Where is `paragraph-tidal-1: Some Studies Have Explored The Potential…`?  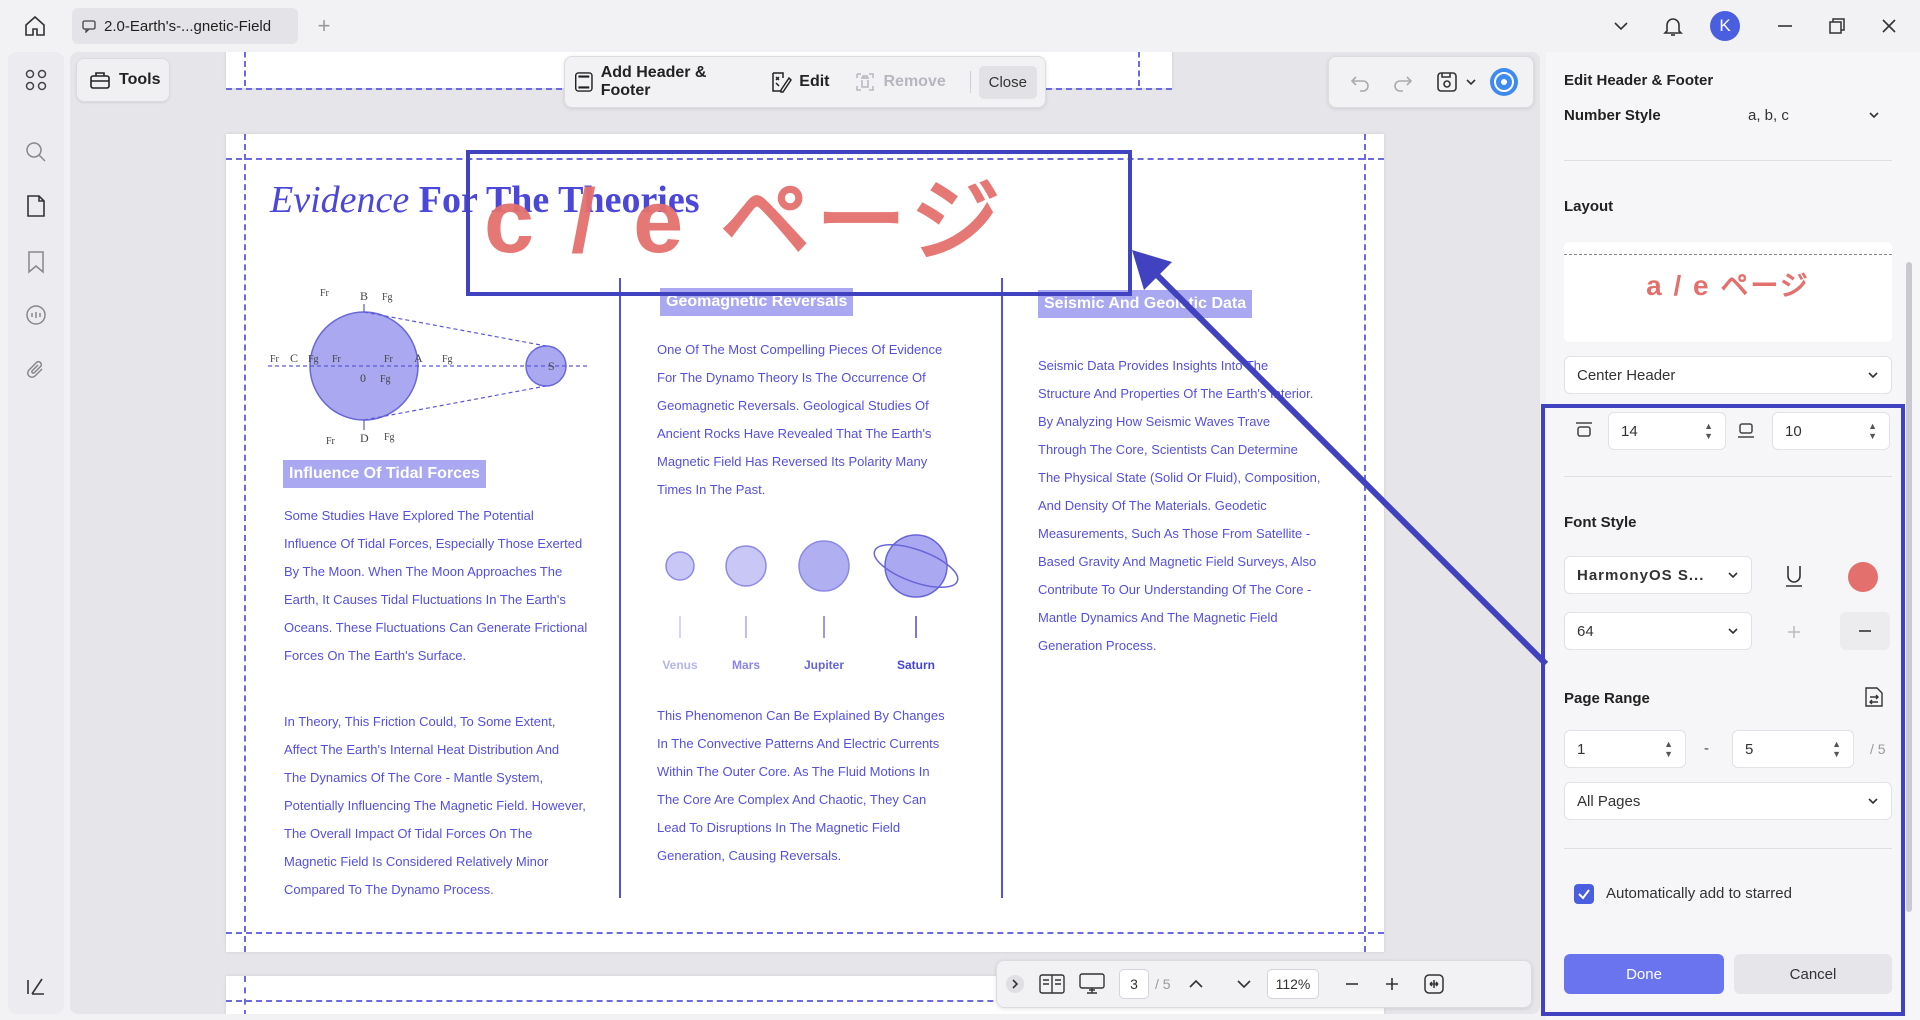 paragraph-tidal-1: Some Studies Have Explored The Potential… is located at coordinates (435, 586).